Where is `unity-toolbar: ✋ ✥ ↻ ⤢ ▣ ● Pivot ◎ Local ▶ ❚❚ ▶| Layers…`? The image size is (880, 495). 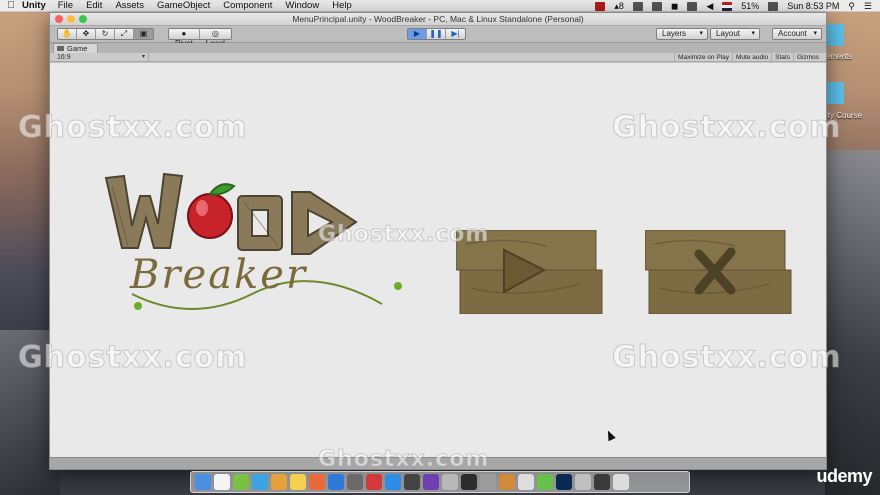
unity-toolbar: ✋ ✥ ↻ ⤢ ▣ ● Pivot ◎ Local ▶ ❚❚ ▶| Layers… is located at coordinates (438, 37).